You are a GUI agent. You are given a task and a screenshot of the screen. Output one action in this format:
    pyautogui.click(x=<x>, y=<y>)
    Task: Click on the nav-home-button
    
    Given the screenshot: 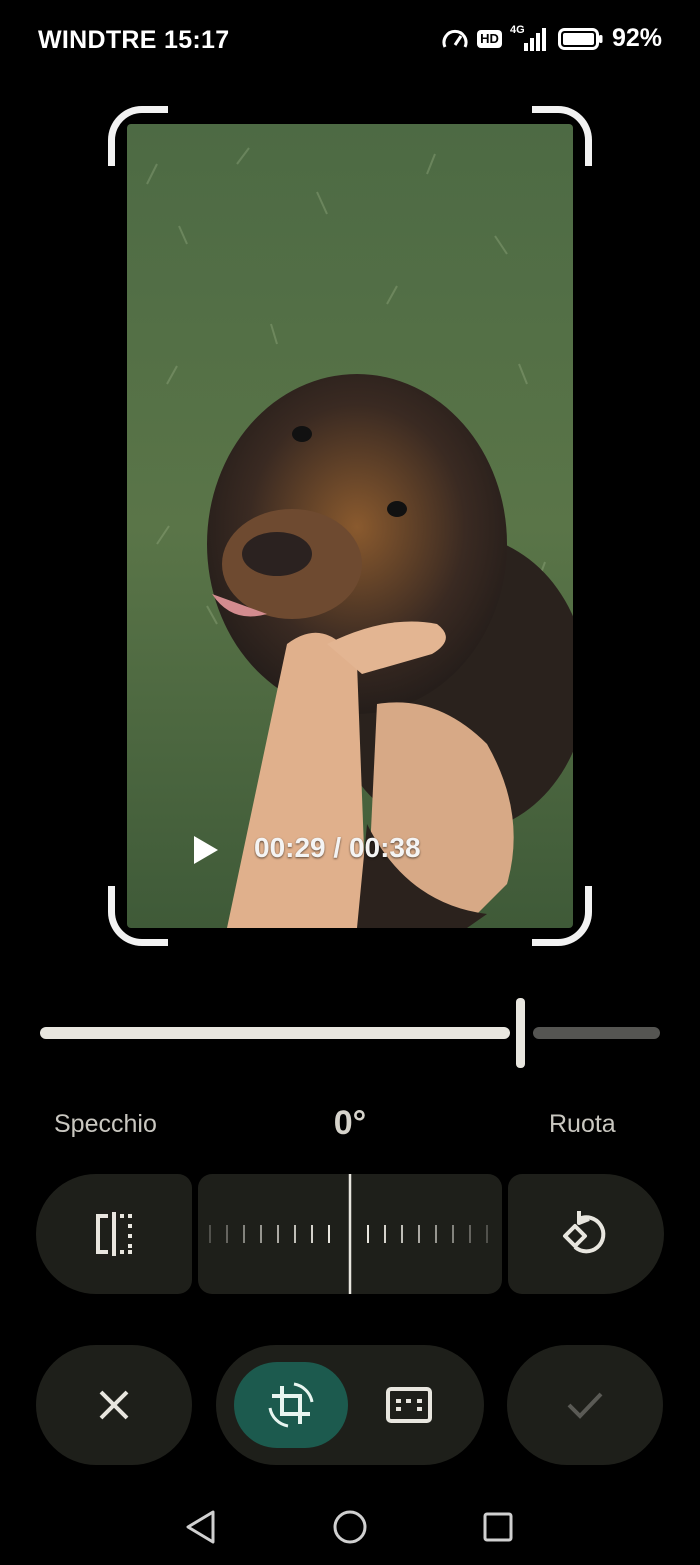 What is the action you would take?
    pyautogui.click(x=350, y=1527)
    